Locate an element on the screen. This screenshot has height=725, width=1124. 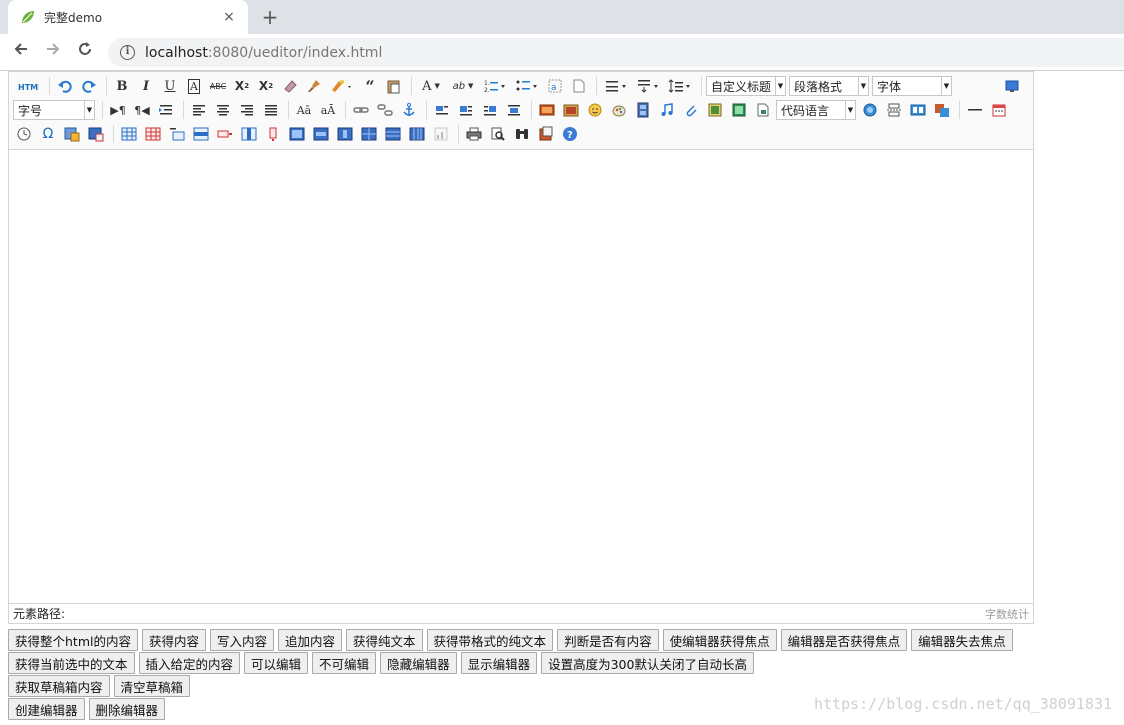
print-icon is located at coordinates (474, 134).